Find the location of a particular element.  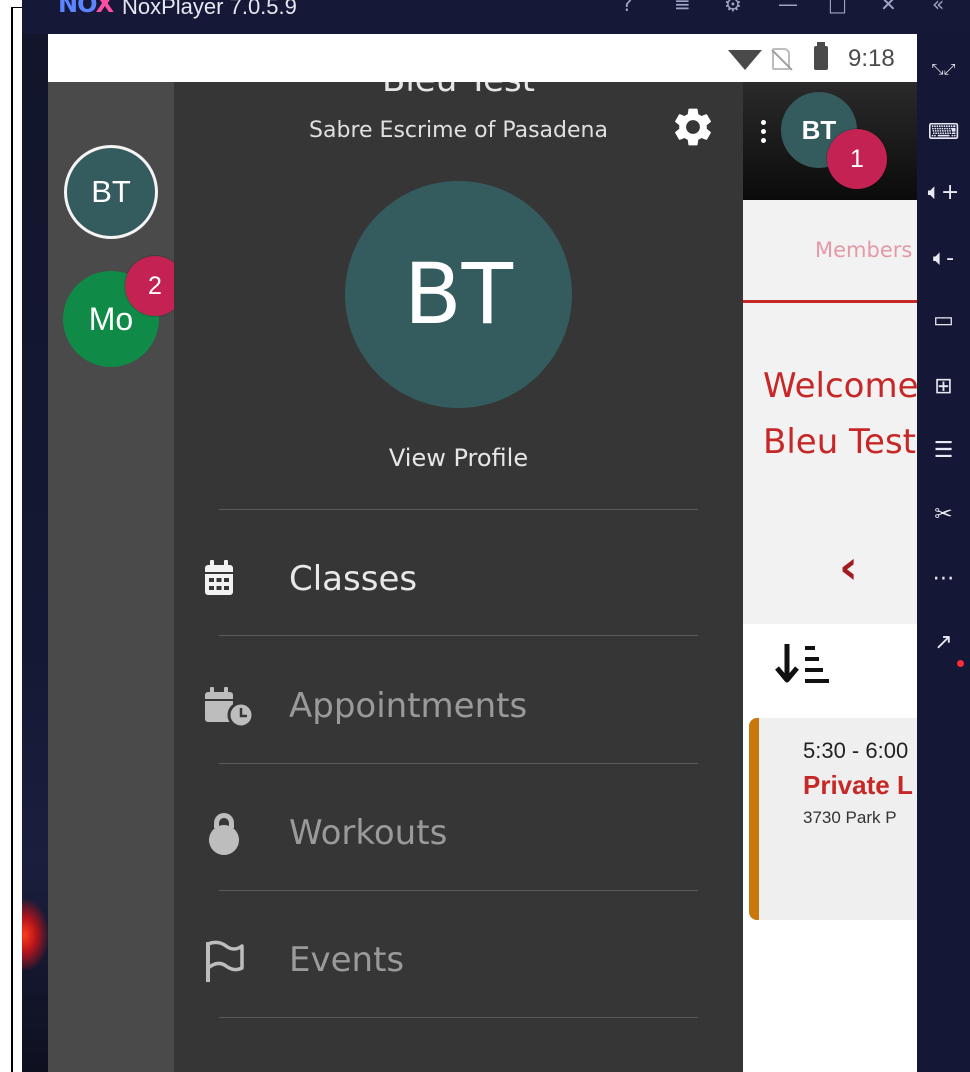

install-apk-icon: ⊞ is located at coordinates (943, 387).